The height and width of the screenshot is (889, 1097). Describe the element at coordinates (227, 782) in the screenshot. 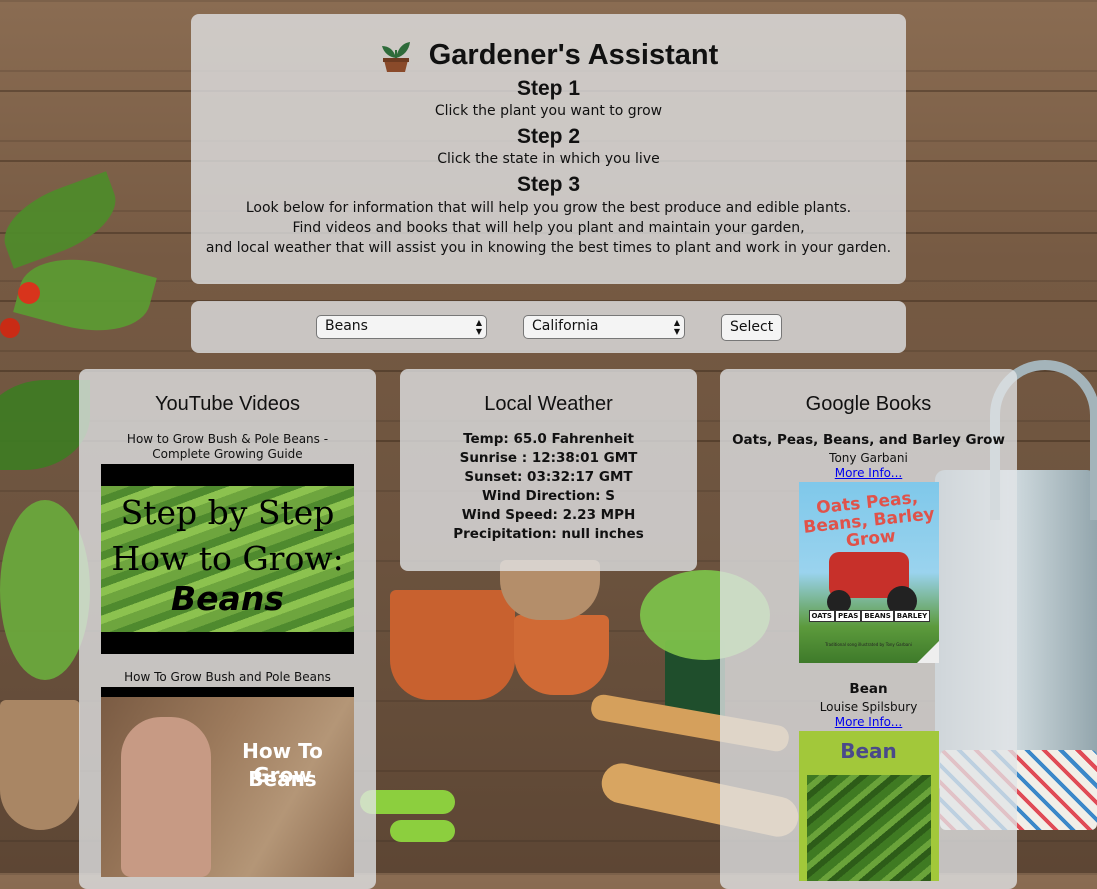

I see `video-thumbnail: How To Grow Beans` at that location.